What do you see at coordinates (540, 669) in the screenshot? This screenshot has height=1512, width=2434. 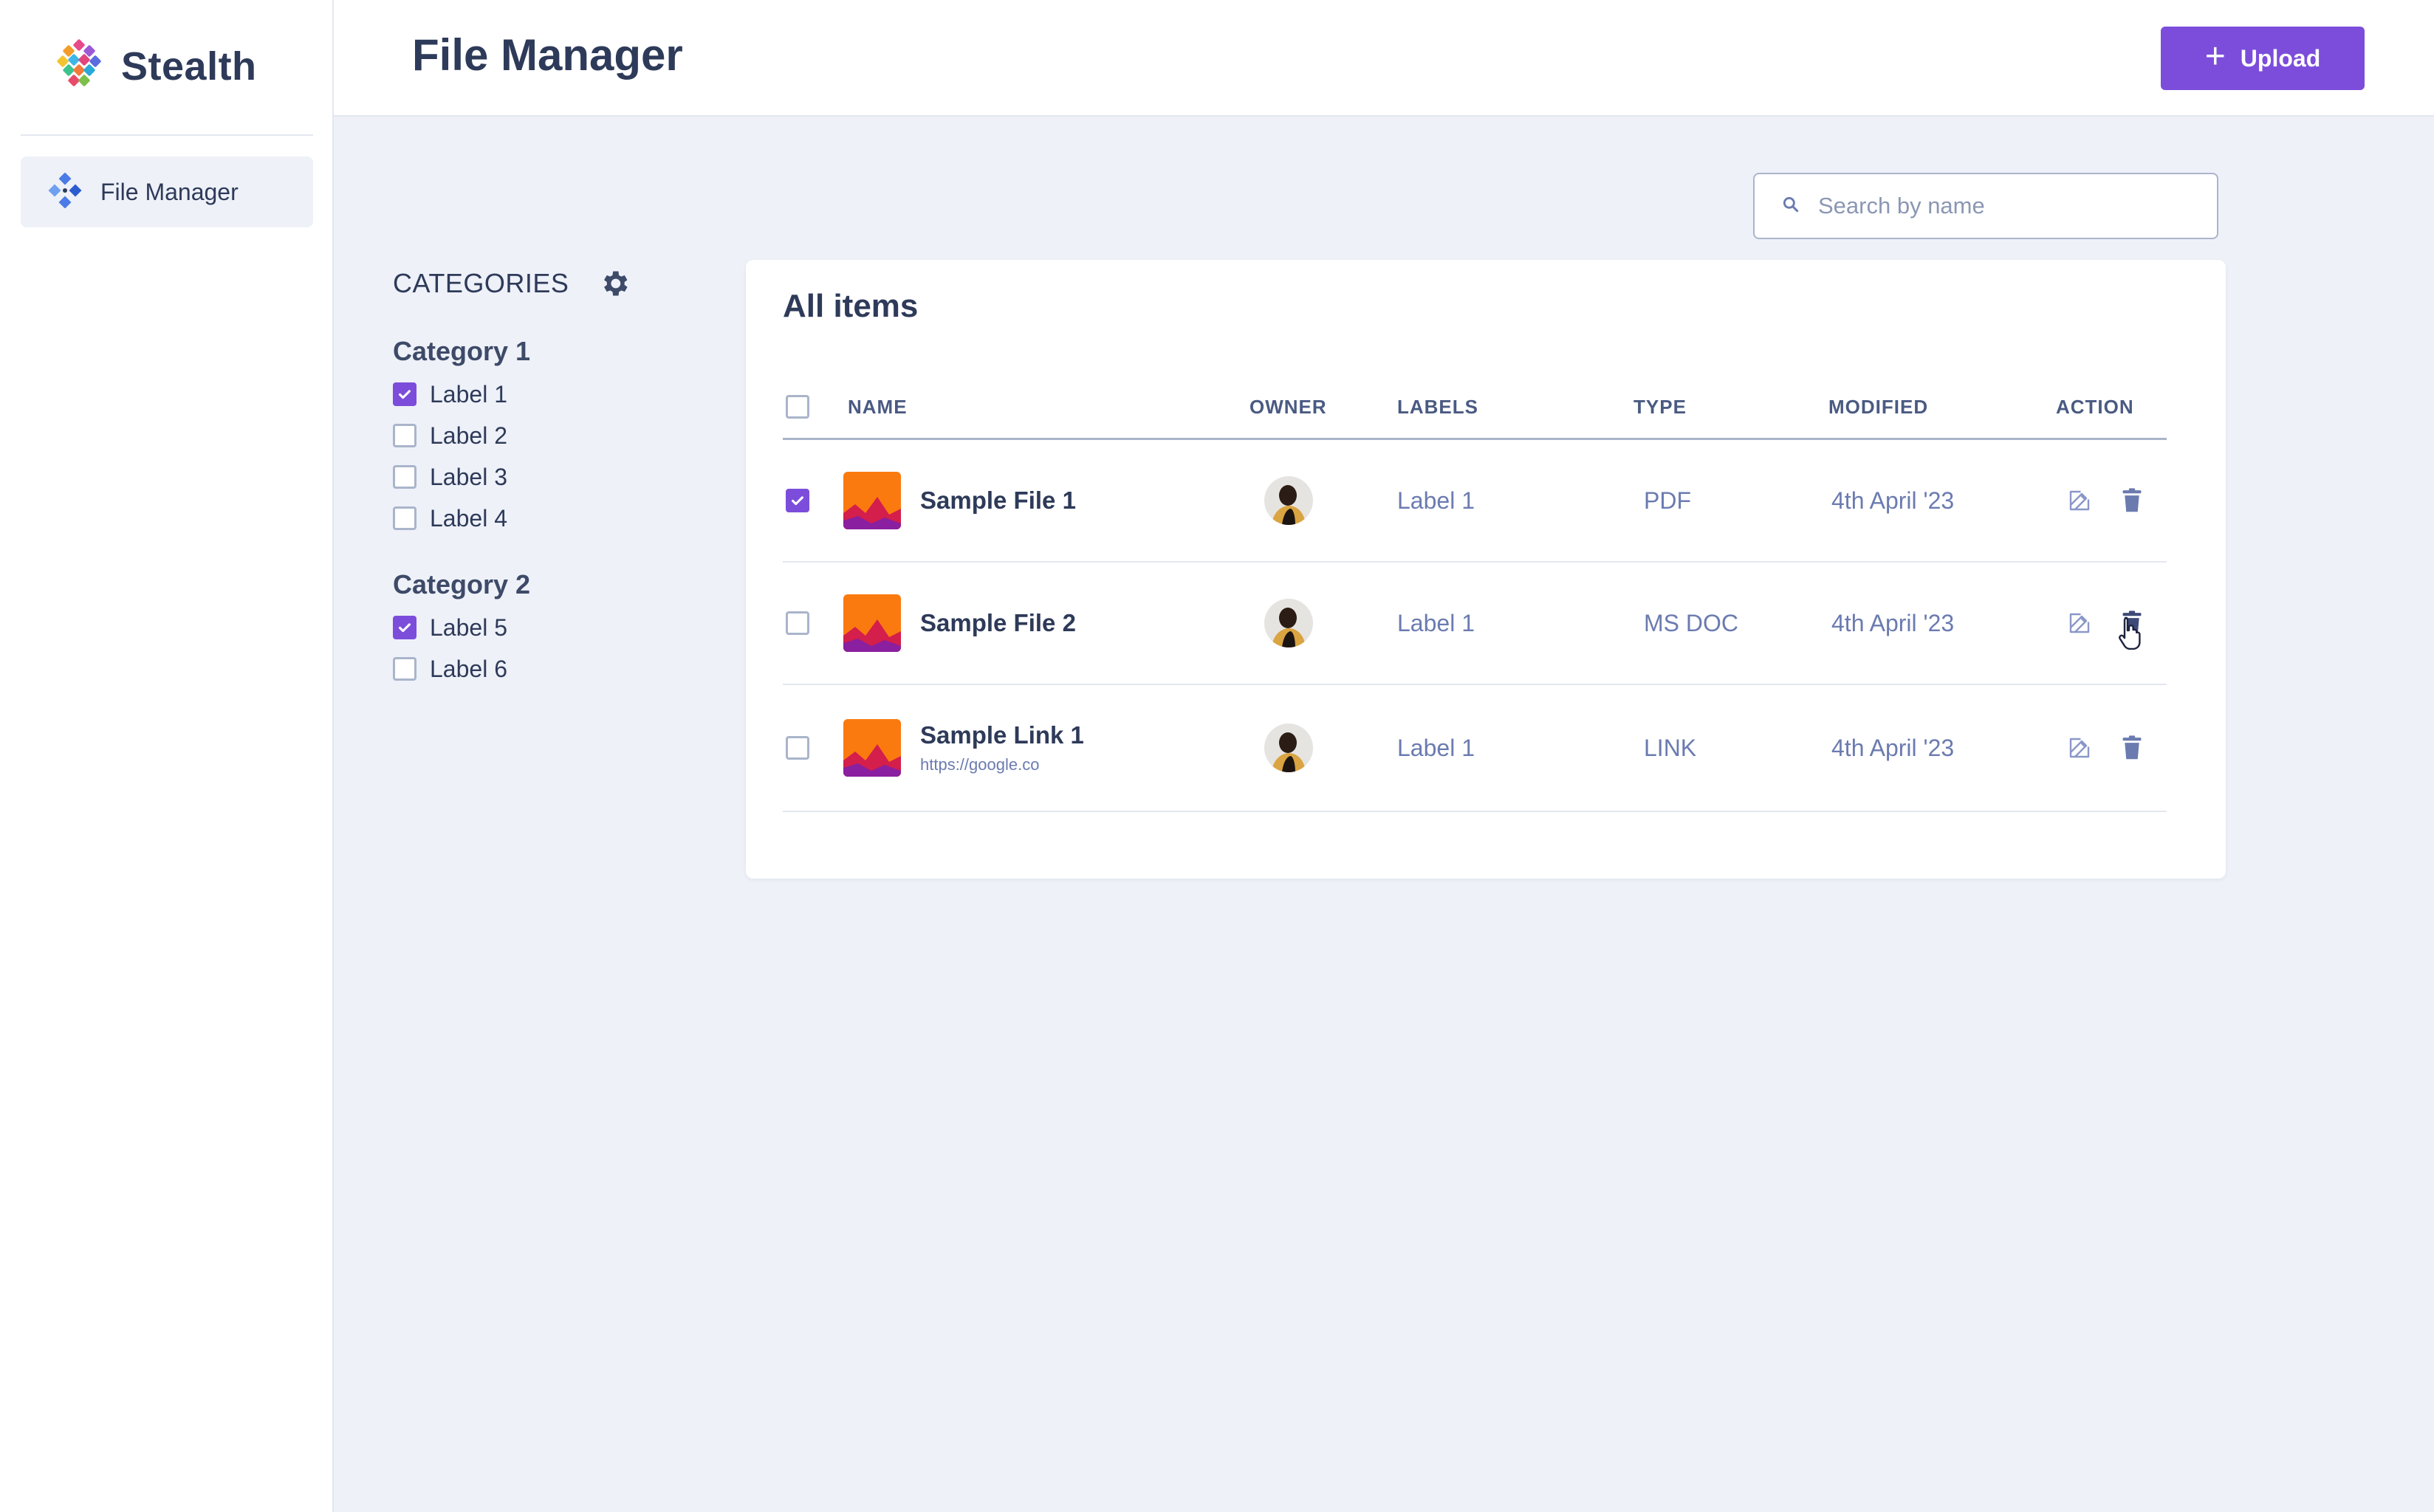 I see `category-label-row: Label 6` at bounding box center [540, 669].